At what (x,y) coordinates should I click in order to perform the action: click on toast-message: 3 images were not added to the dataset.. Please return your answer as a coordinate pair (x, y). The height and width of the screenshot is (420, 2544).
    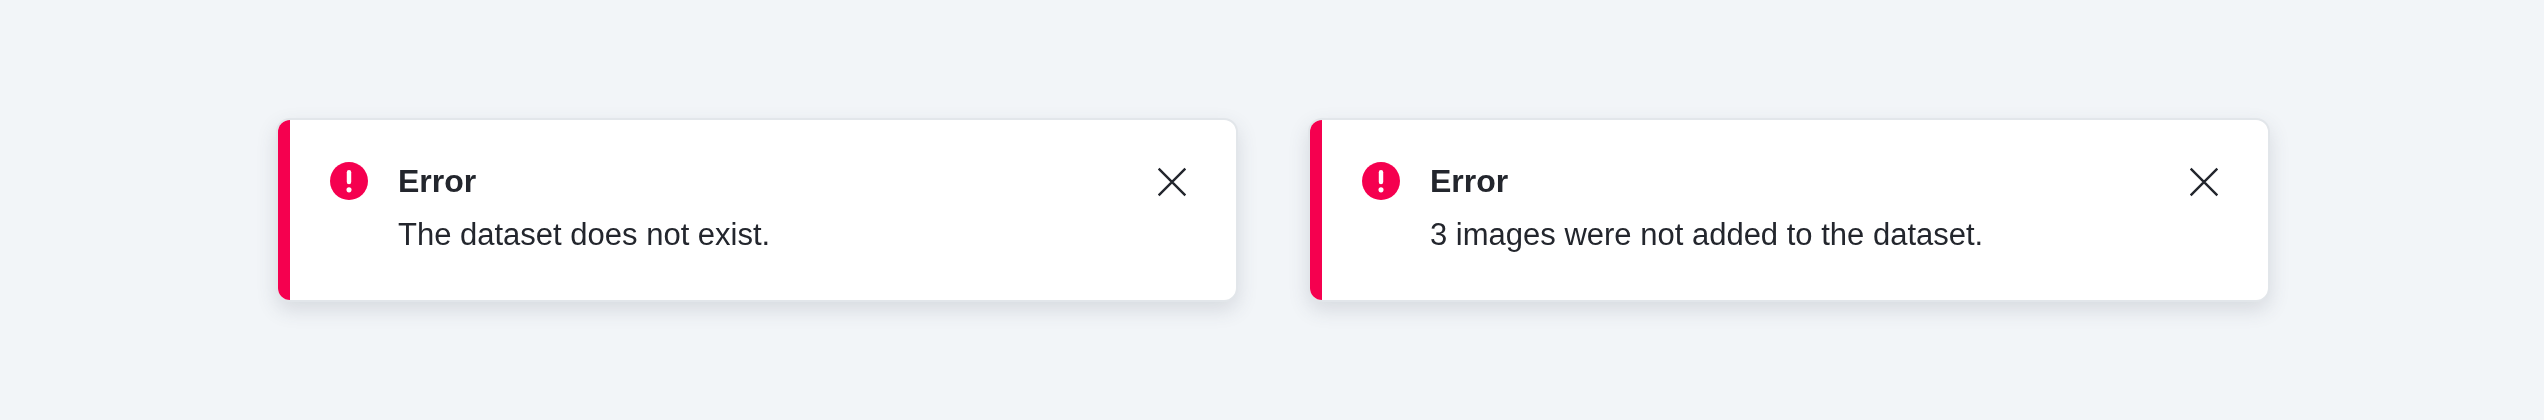
    Looking at the image, I should click on (1707, 235).